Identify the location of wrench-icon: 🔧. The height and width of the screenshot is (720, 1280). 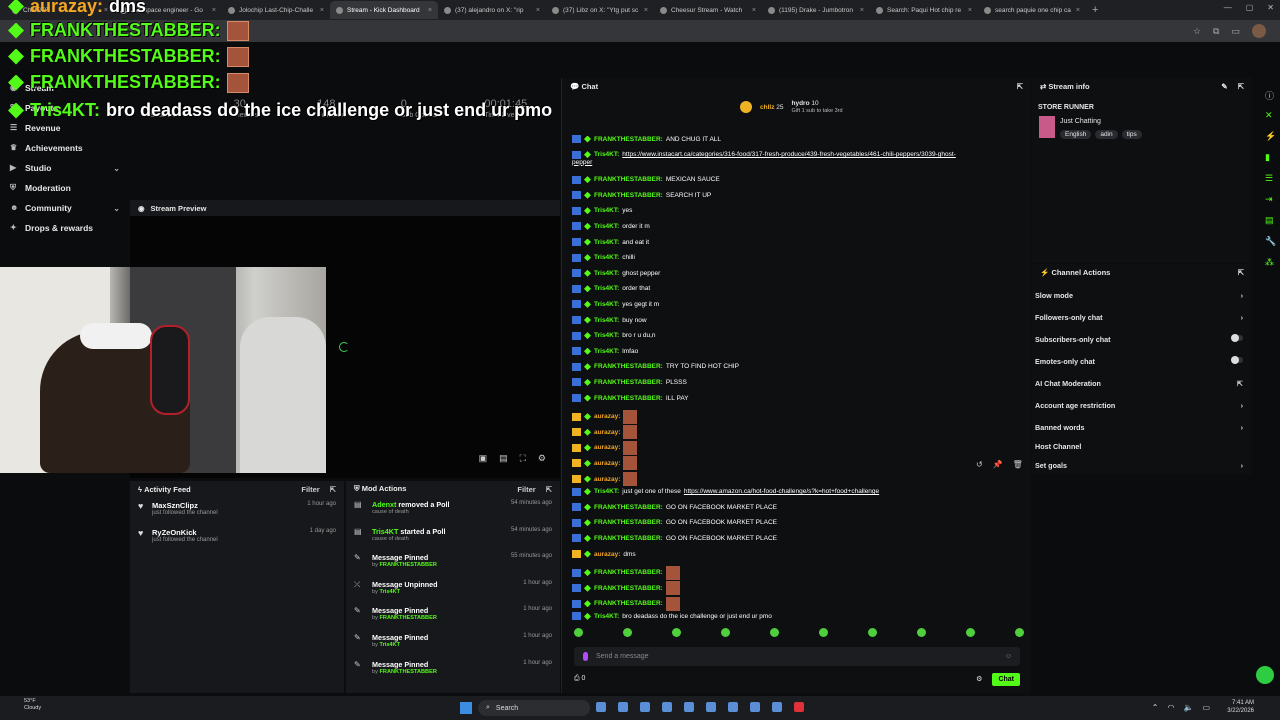
(1270, 241).